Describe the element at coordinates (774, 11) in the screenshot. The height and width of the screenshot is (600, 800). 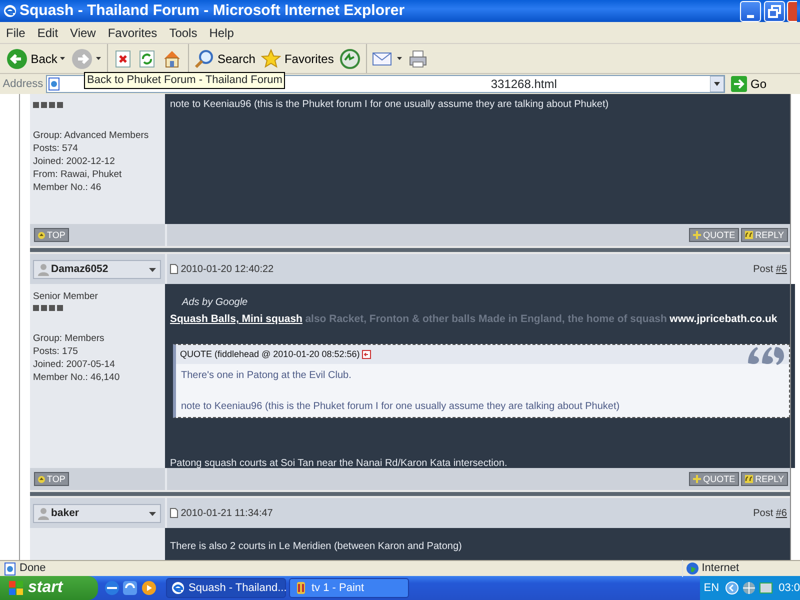
I see `restore-button` at that location.